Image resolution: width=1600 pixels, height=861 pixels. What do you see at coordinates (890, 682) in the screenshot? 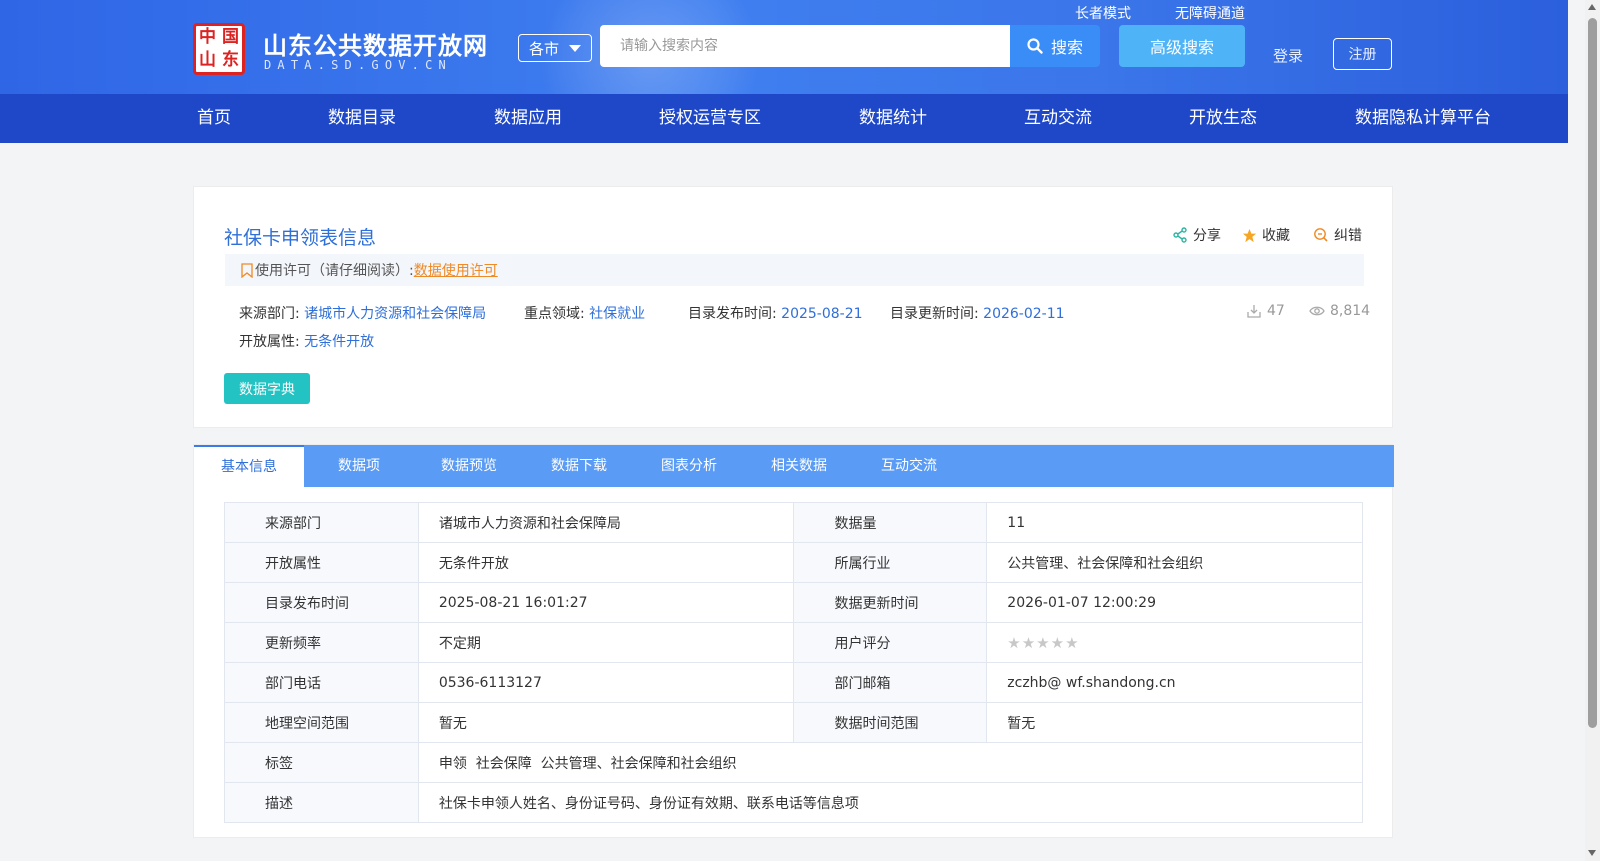
I see `table-label: 部门邮箱` at bounding box center [890, 682].